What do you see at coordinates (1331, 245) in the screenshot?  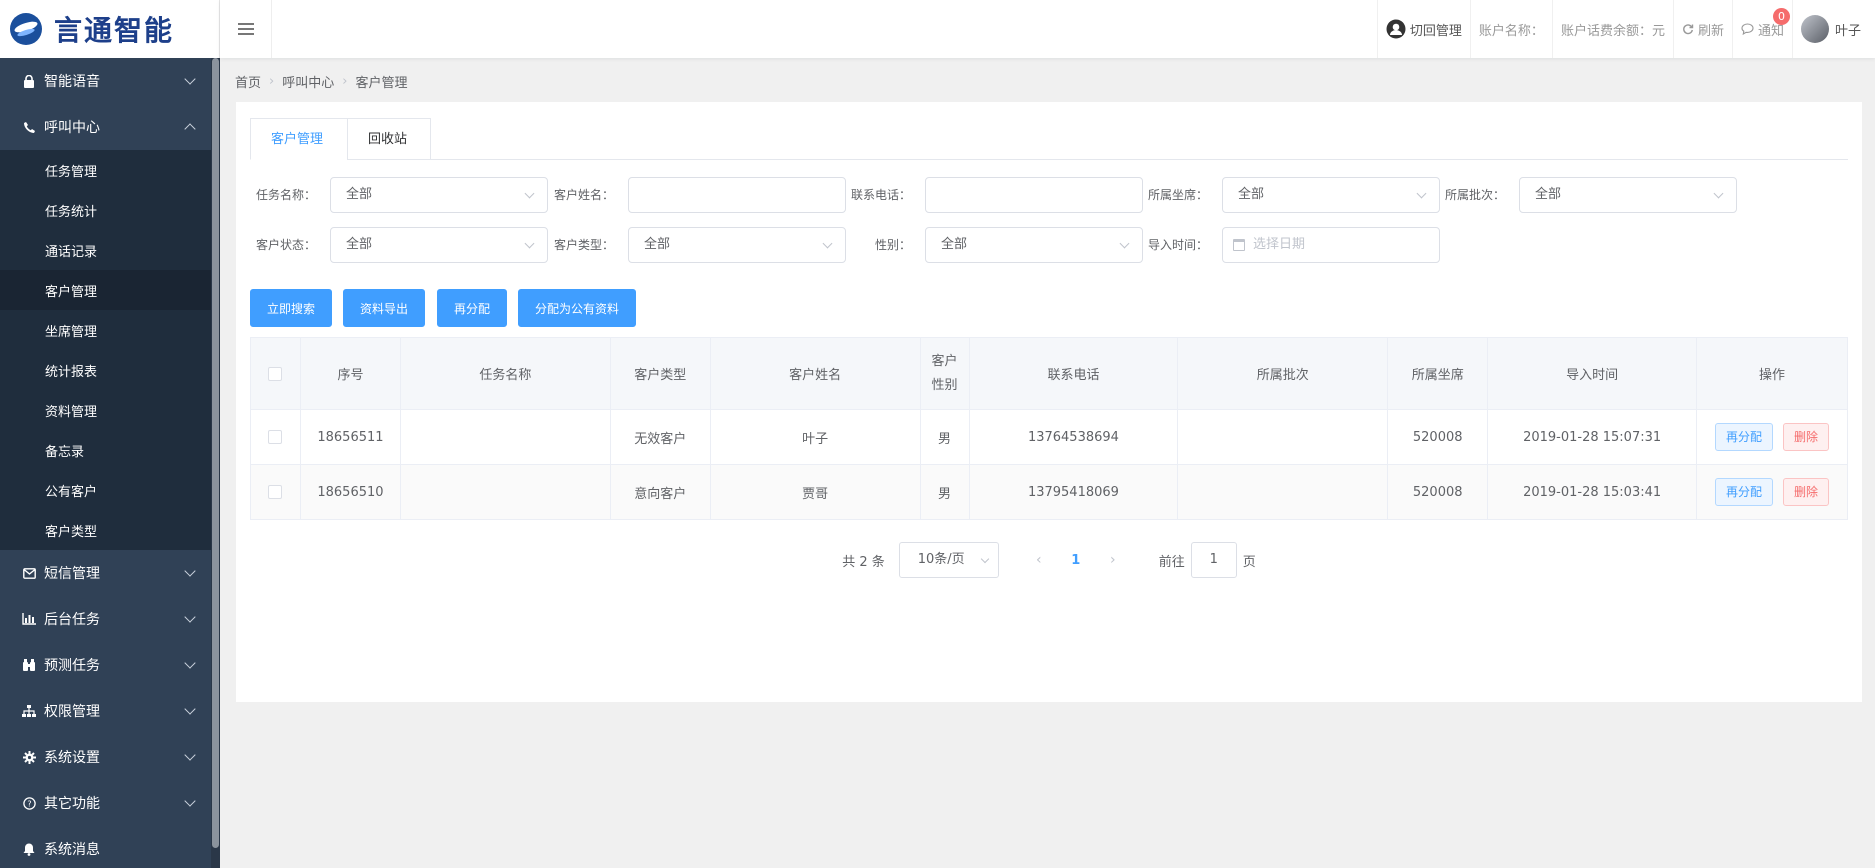 I see `import-date-picker: 选择日期` at bounding box center [1331, 245].